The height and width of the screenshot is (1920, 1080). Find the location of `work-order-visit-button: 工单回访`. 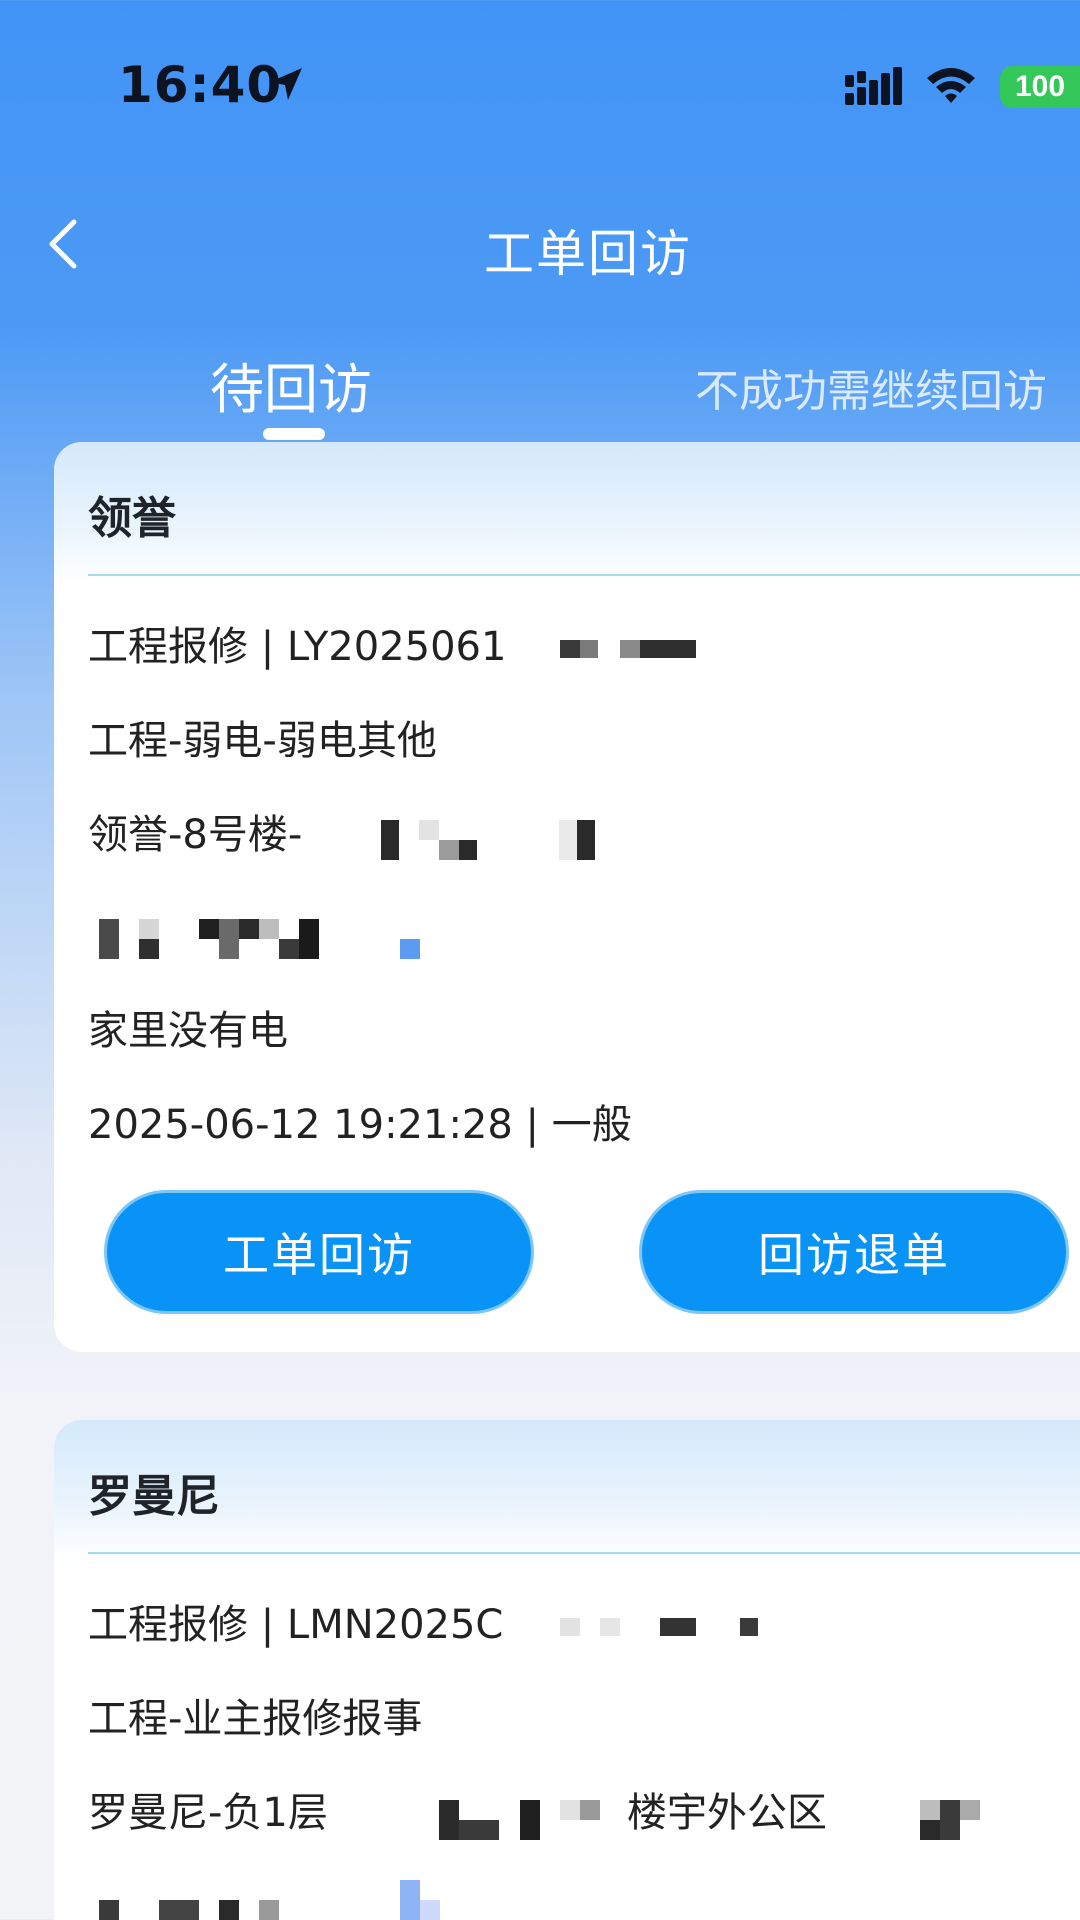

work-order-visit-button: 工单回访 is located at coordinates (319, 1252).